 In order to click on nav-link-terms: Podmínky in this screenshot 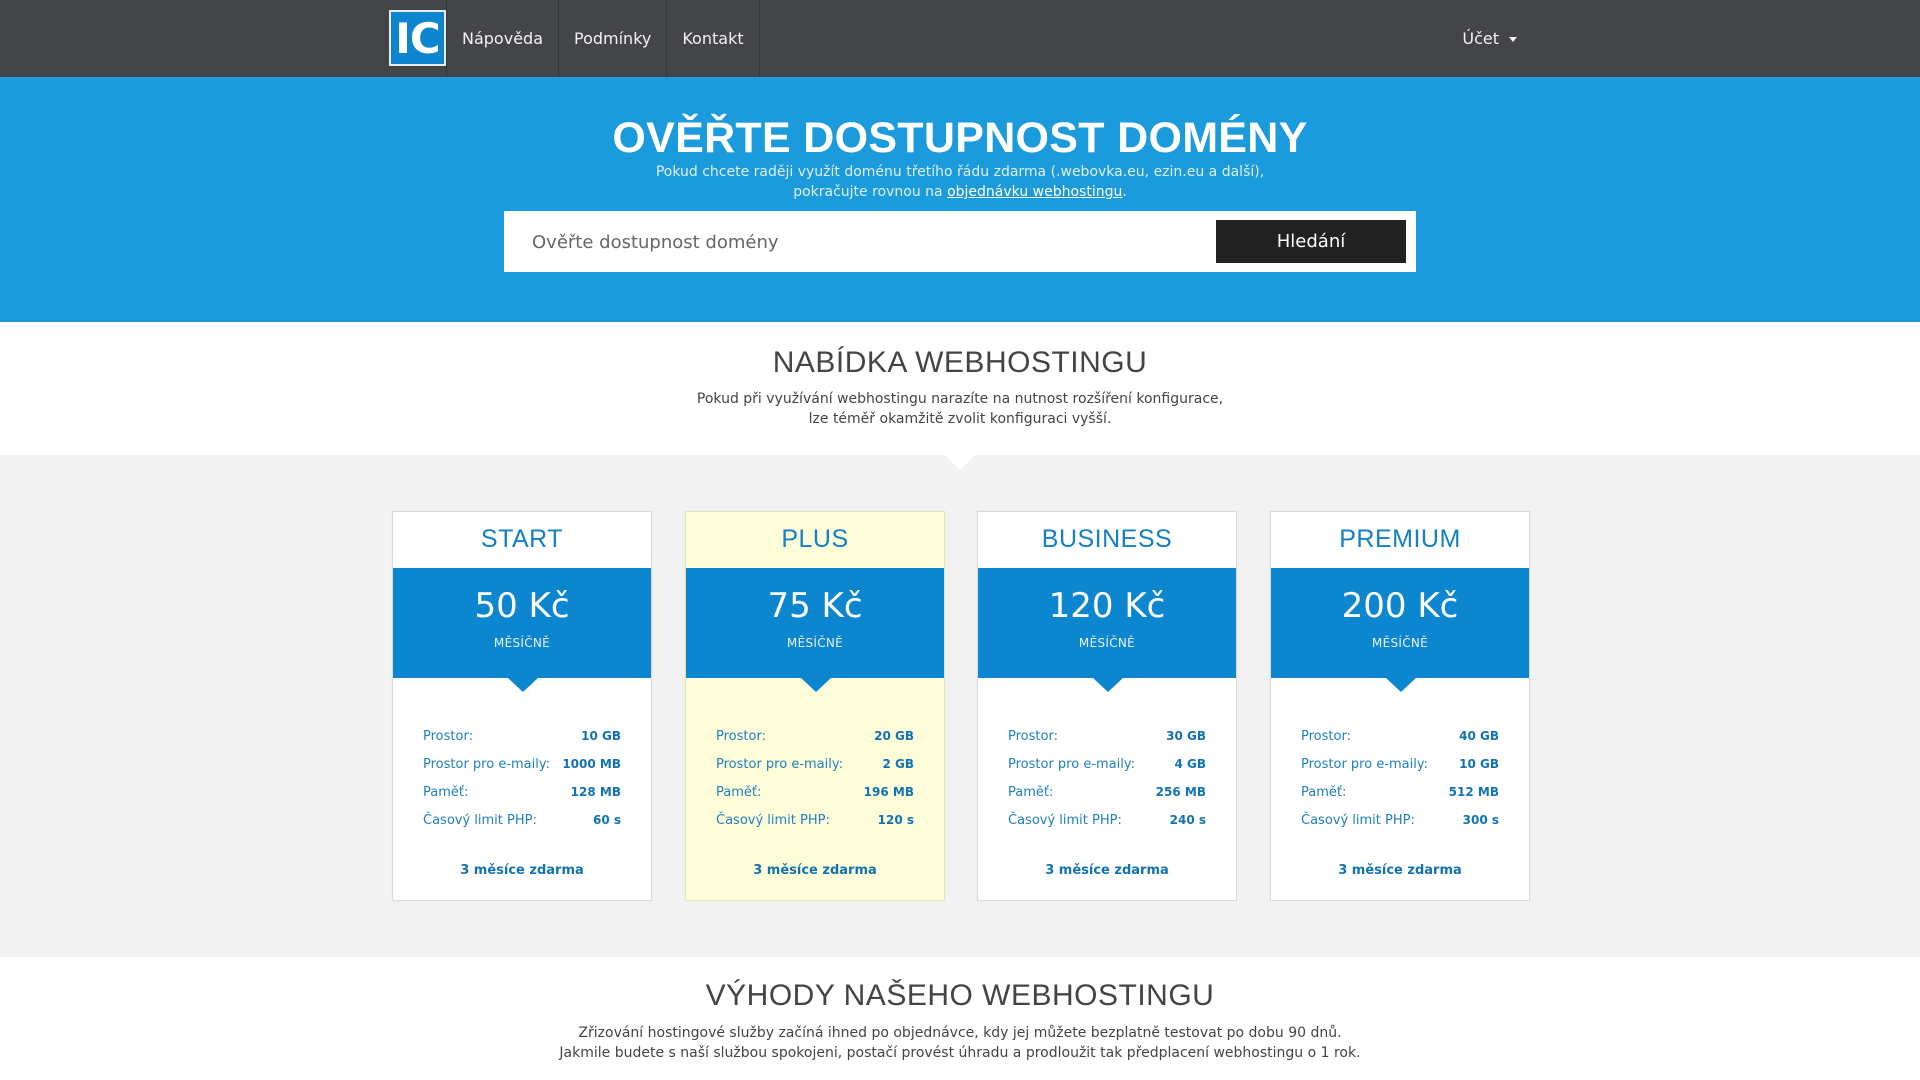, I will do `click(613, 38)`.